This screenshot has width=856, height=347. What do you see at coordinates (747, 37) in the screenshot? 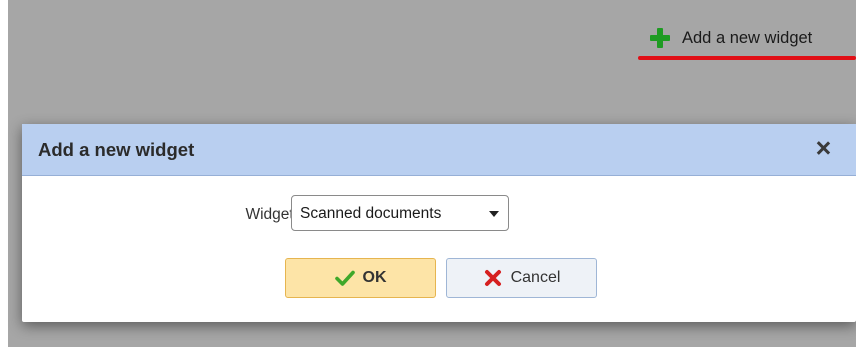
I see `add-new-widget-label: Add a new widget` at bounding box center [747, 37].